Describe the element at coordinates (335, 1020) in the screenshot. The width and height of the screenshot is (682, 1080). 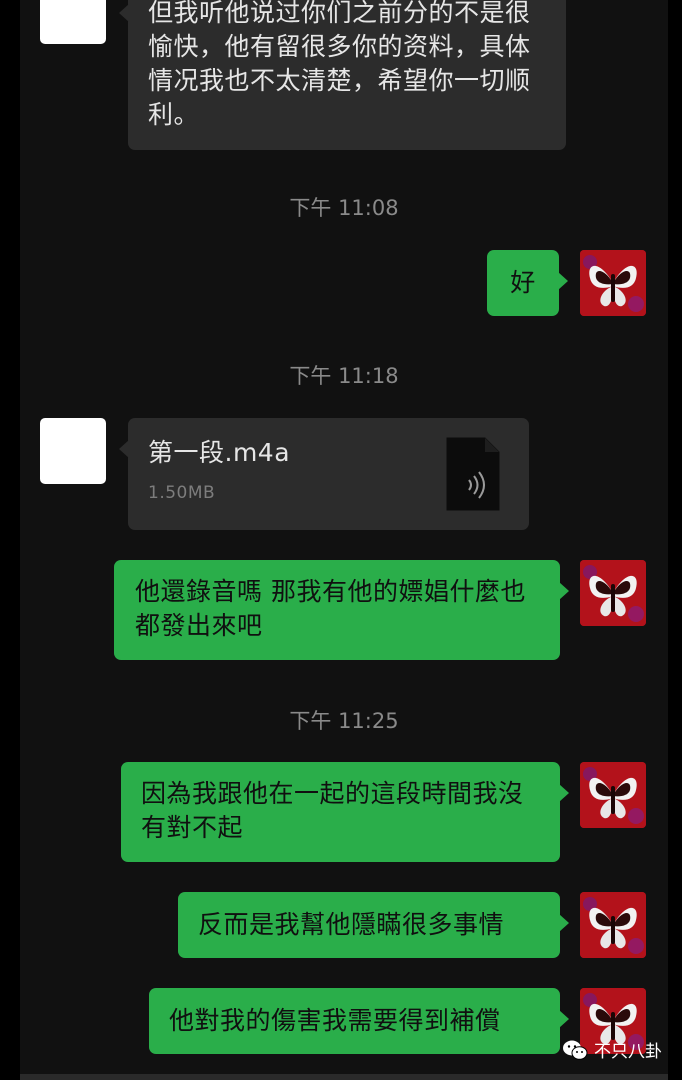
I see `message-text: 他對我的傷害我需要得到補償` at that location.